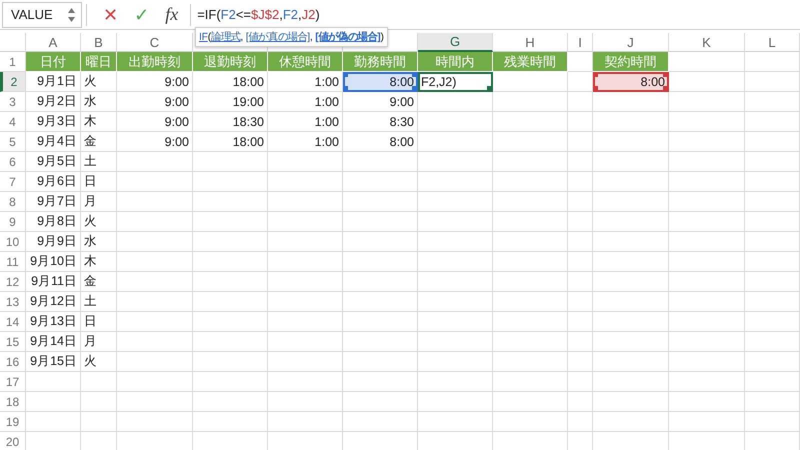 The width and height of the screenshot is (800, 450). Describe the element at coordinates (230, 142) in the screenshot. I see `table-cell: 18:00` at that location.